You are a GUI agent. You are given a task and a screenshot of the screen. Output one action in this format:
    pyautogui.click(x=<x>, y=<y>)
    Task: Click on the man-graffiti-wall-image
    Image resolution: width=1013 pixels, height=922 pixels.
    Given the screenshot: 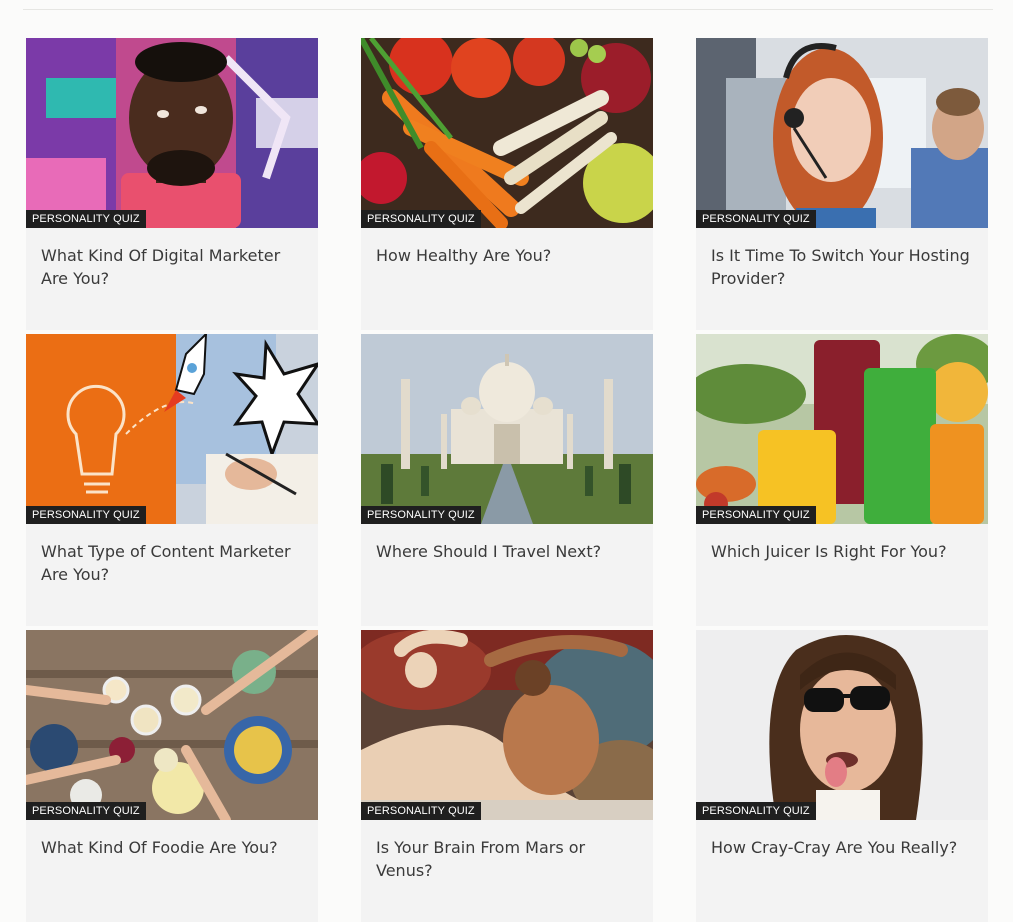 What is the action you would take?
    pyautogui.click(x=172, y=133)
    